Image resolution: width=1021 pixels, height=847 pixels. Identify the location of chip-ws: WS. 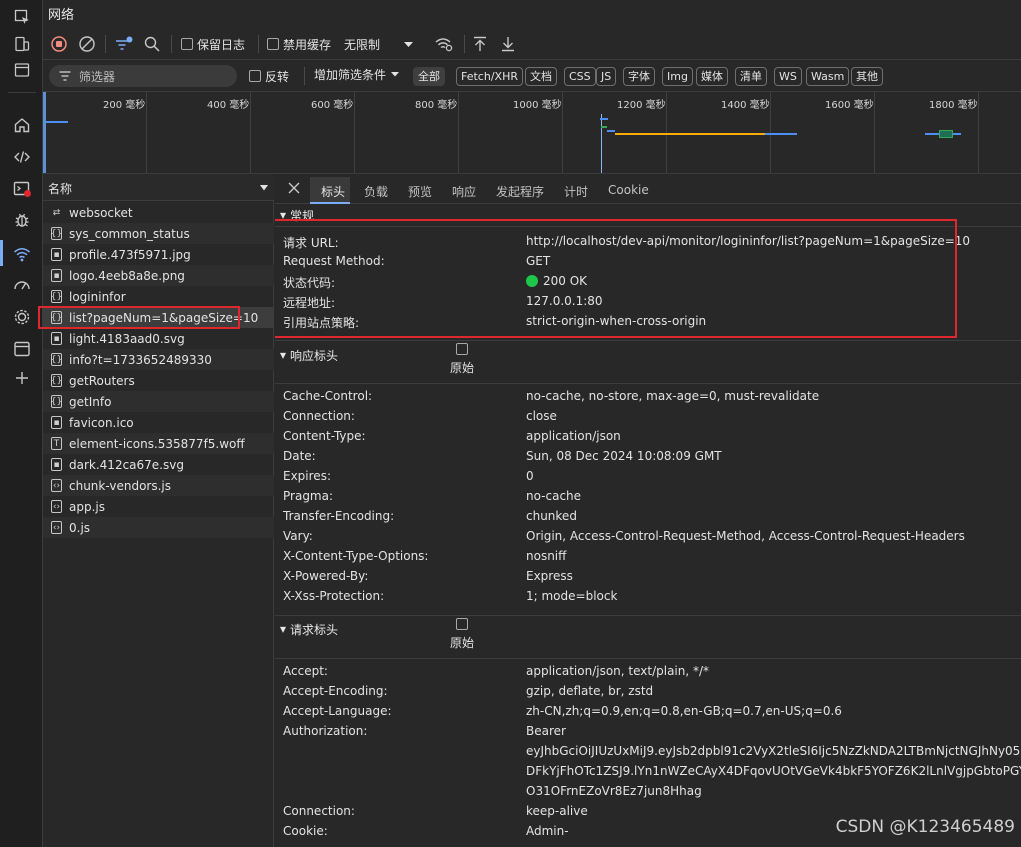
(788, 76).